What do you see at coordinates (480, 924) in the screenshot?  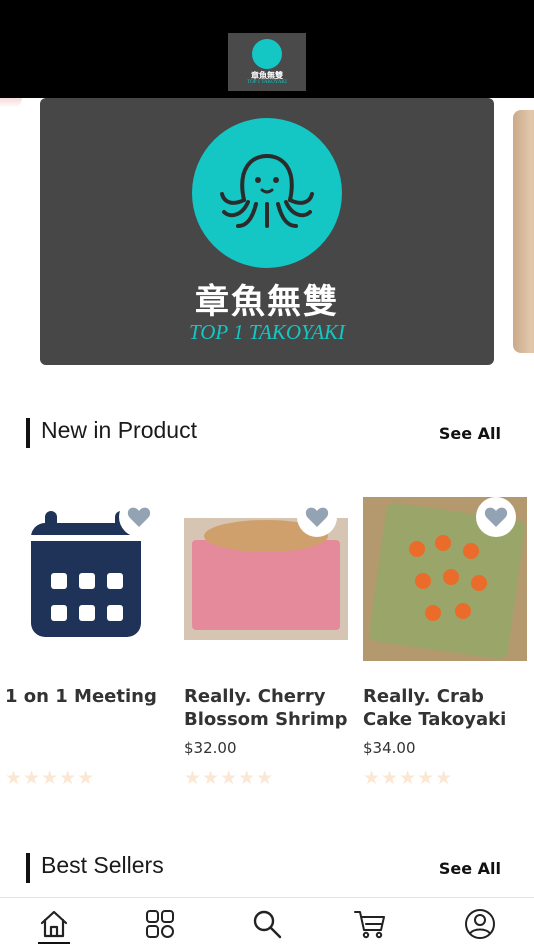 I see `profile-icon` at bounding box center [480, 924].